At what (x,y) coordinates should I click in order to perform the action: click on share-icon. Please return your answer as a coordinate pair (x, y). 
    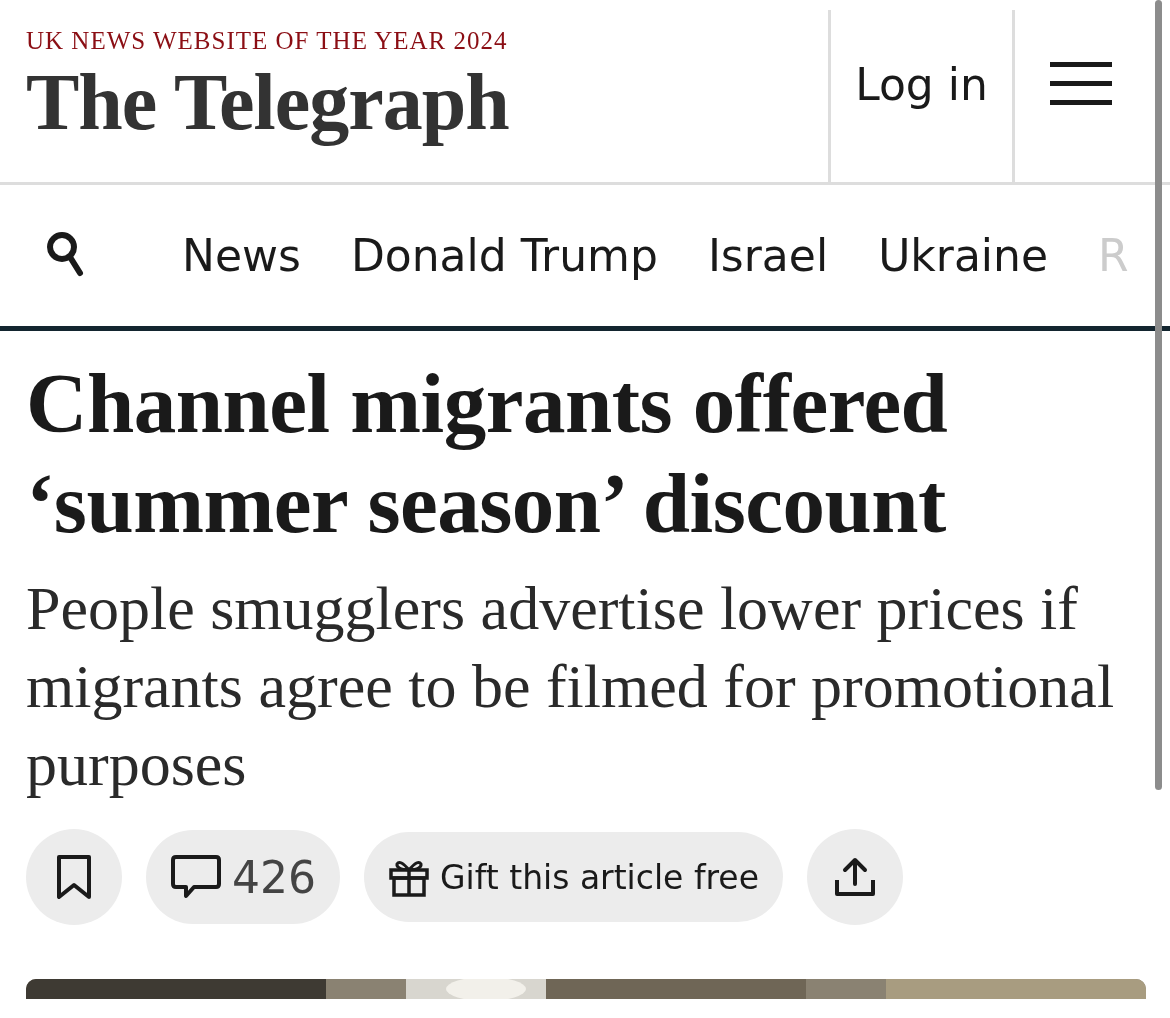
    Looking at the image, I should click on (854, 877).